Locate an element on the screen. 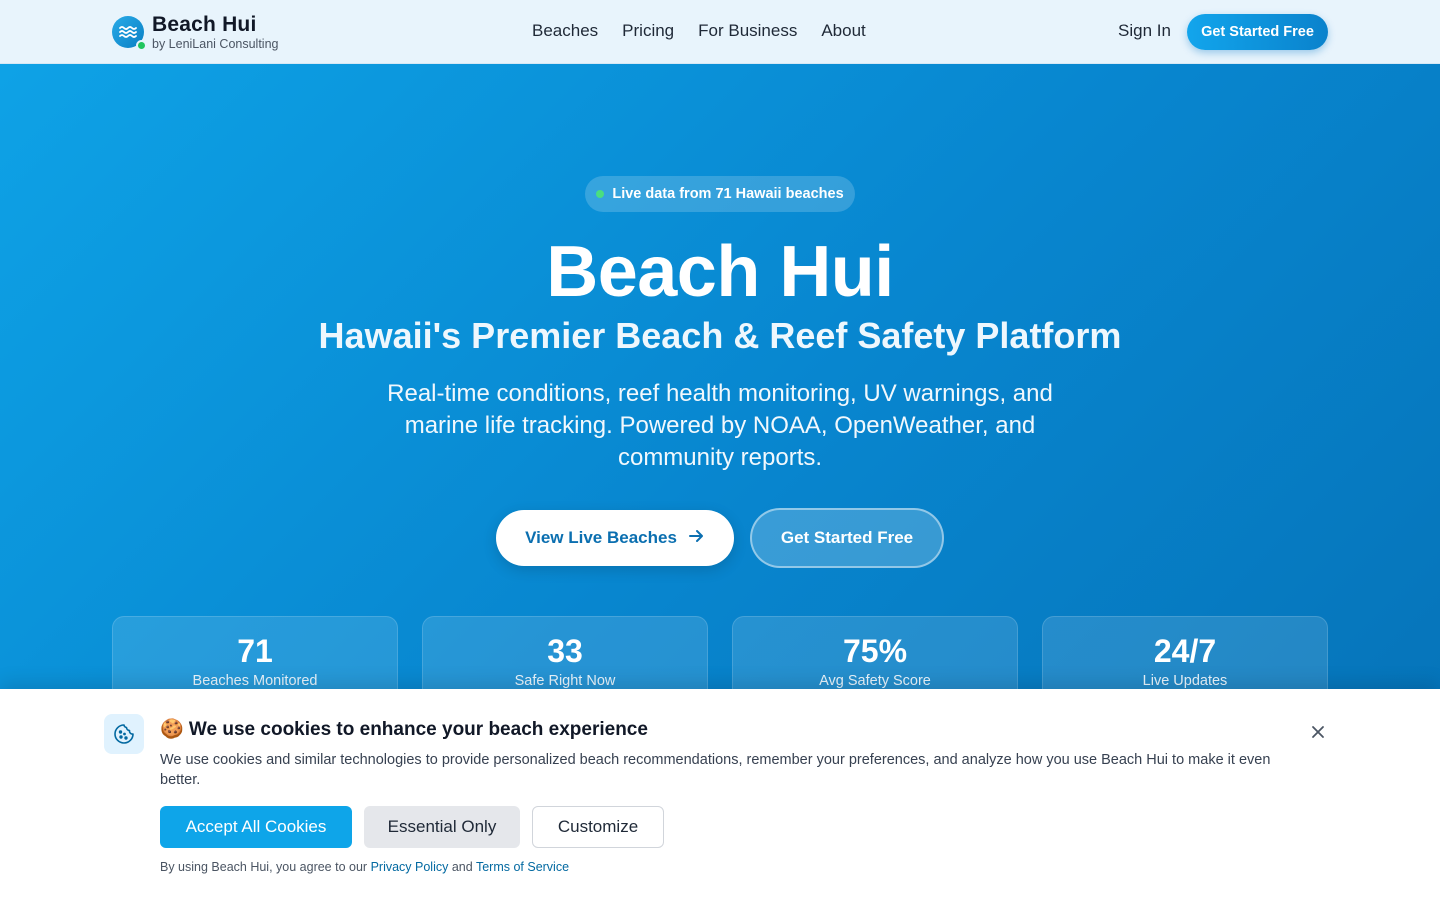 This screenshot has width=1440, height=900. stat-label: Safe Right Now is located at coordinates (565, 681).